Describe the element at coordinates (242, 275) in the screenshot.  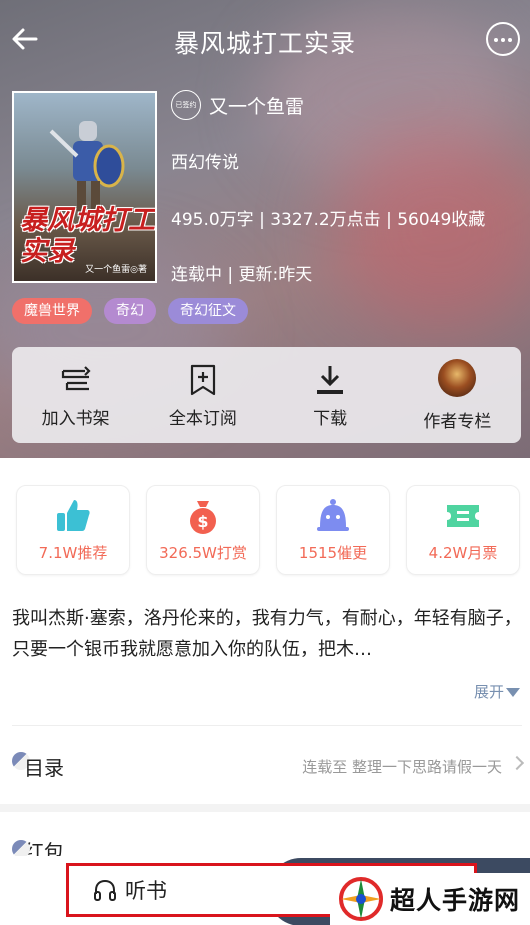
I see `book-status-line: 连载中 | 更新:昨天` at that location.